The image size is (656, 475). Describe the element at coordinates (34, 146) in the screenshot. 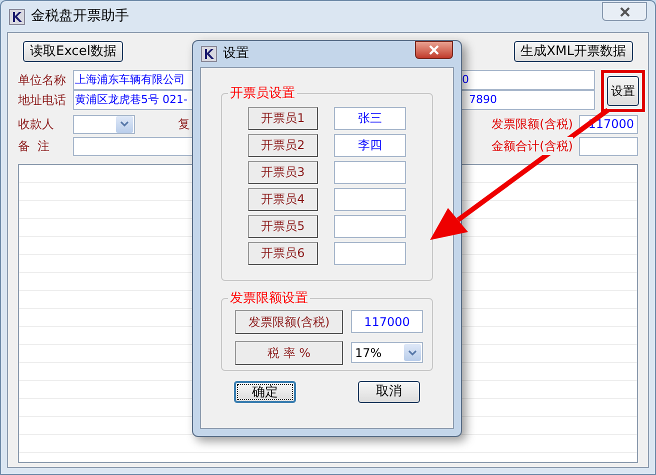

I see `field-label: 备 注` at that location.